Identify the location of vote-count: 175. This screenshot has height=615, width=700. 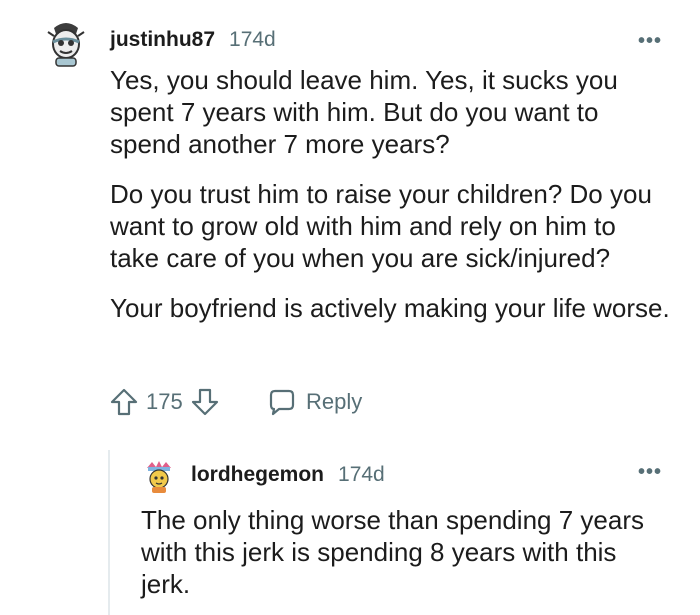
(164, 401).